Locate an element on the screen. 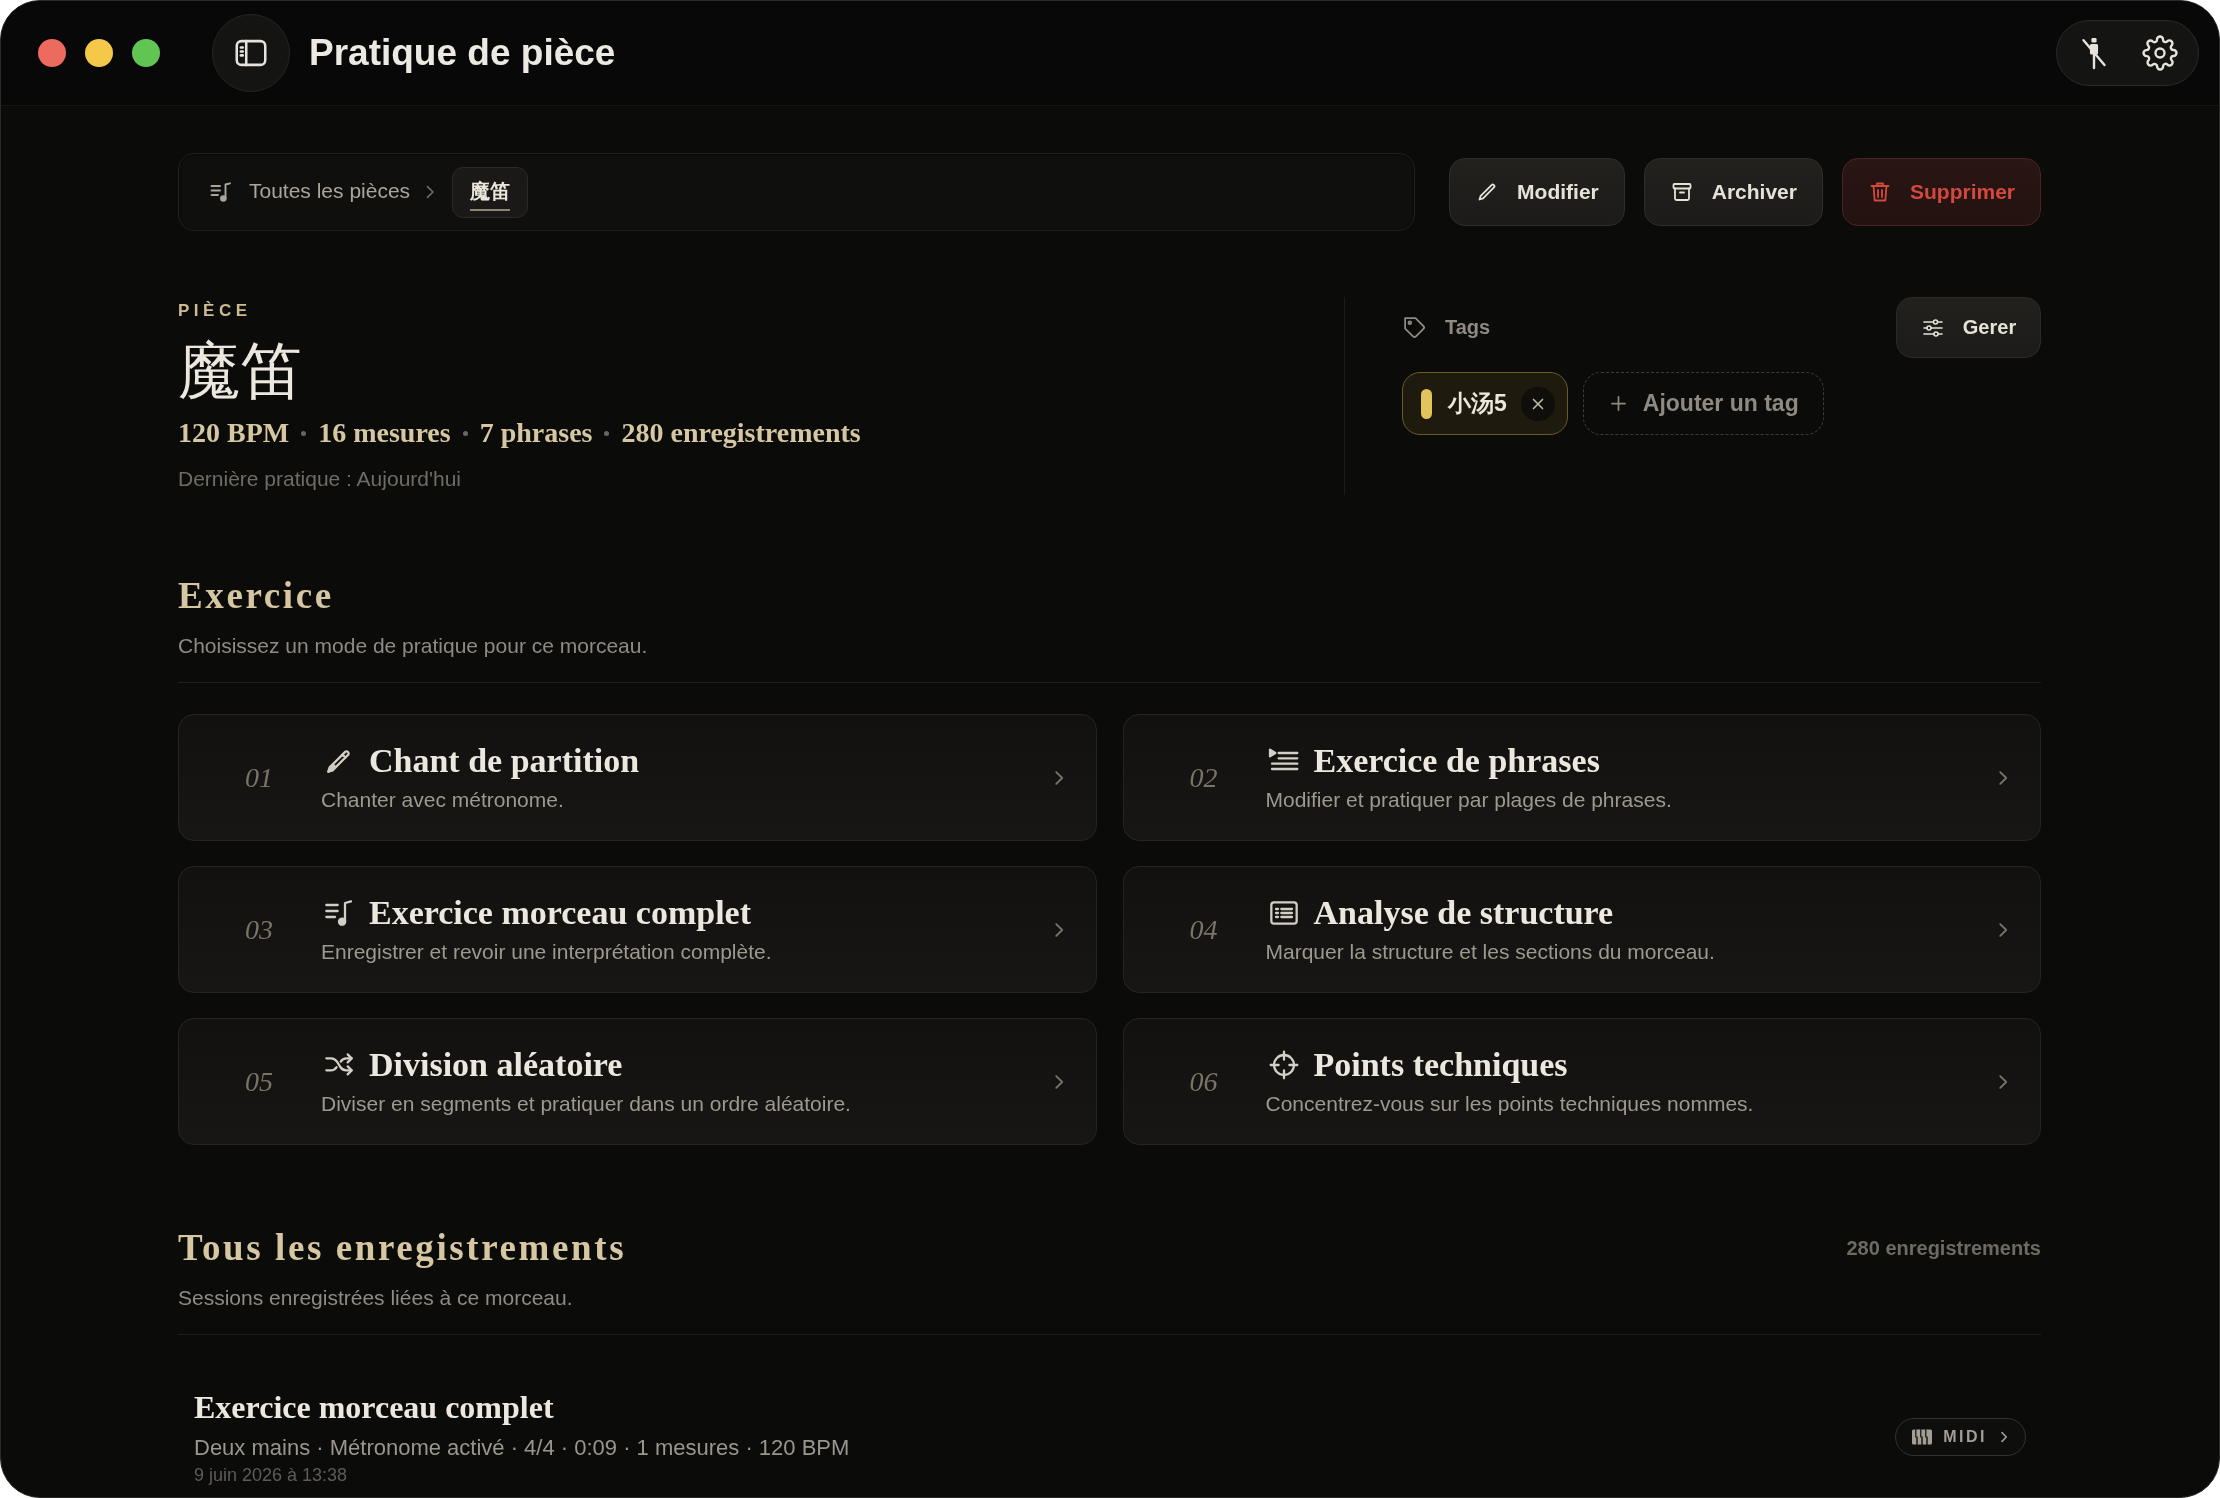 The width and height of the screenshot is (2220, 1498). recording-item: Exercice morceau complet Deux mains · Métronome activé · 4/4 · 0:09 · 1 mesures · 120 BPM 9 juin 2026 à 13:38 MIDI is located at coordinates (1109, 1410).